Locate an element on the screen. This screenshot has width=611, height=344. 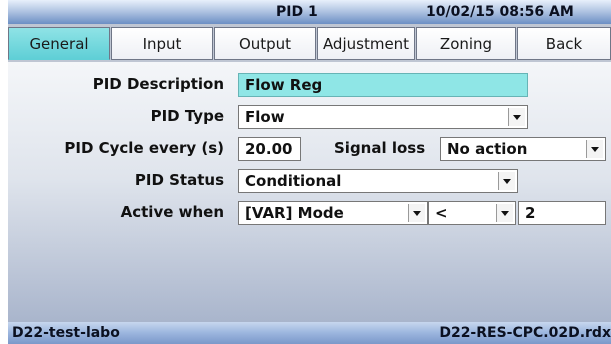
pid-type-value: Flow is located at coordinates (265, 117).